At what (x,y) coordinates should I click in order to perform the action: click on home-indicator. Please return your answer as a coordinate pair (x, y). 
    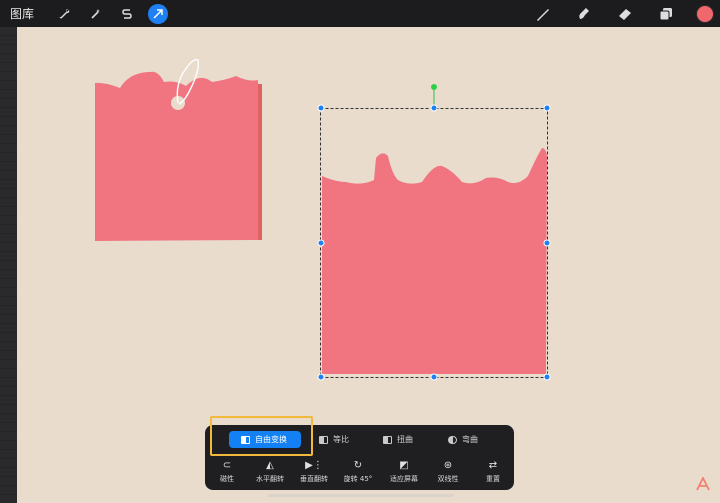
    Looking at the image, I should click on (361, 495).